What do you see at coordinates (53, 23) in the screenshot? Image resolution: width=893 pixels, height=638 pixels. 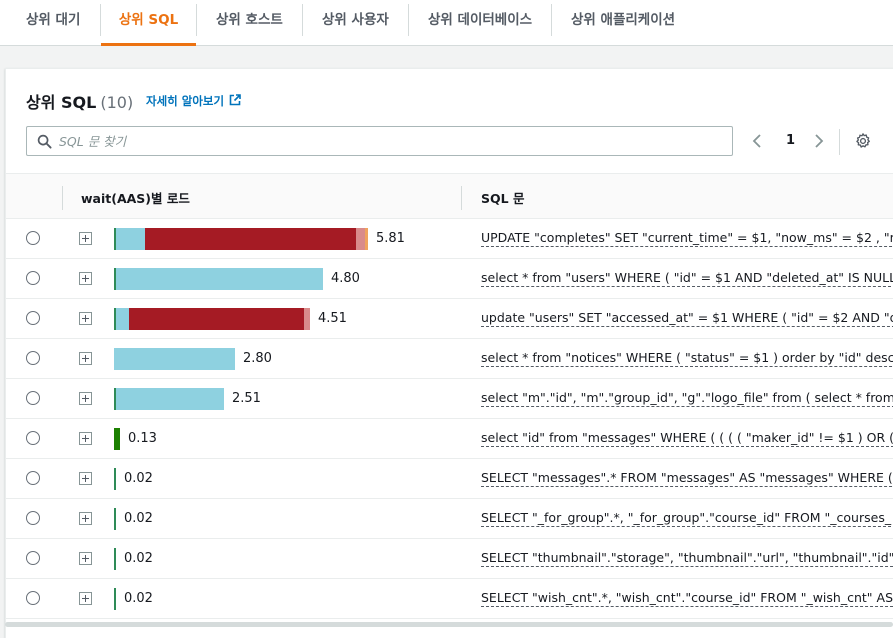 I see `tab-top-waits: 상위 대기` at bounding box center [53, 23].